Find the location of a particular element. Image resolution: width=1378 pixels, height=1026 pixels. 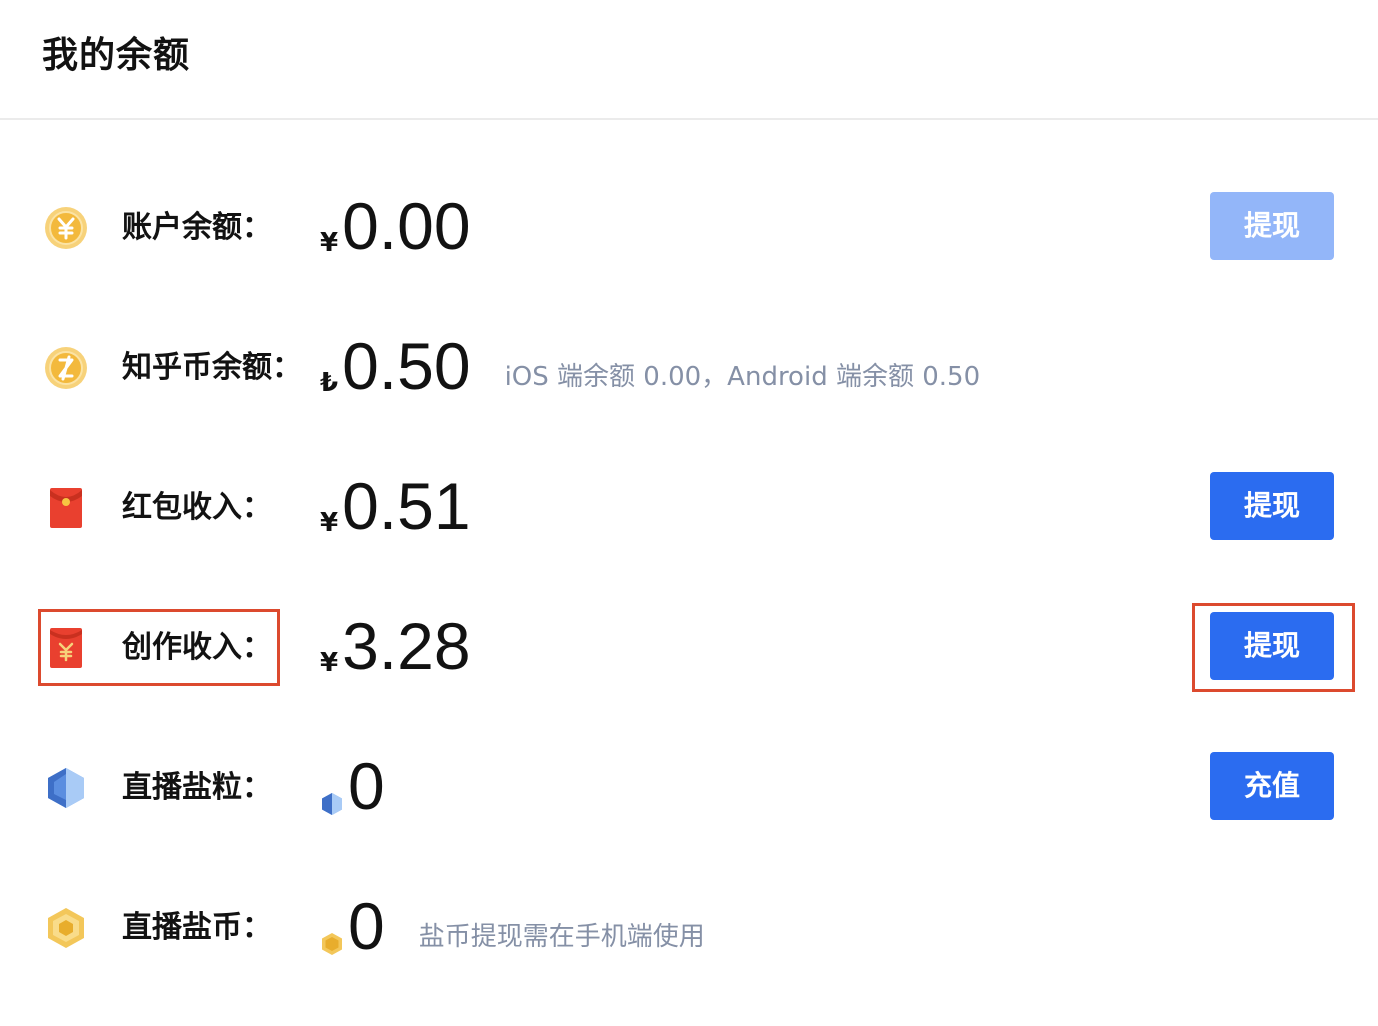

page-header: 我的余额 is located at coordinates (689, 60).